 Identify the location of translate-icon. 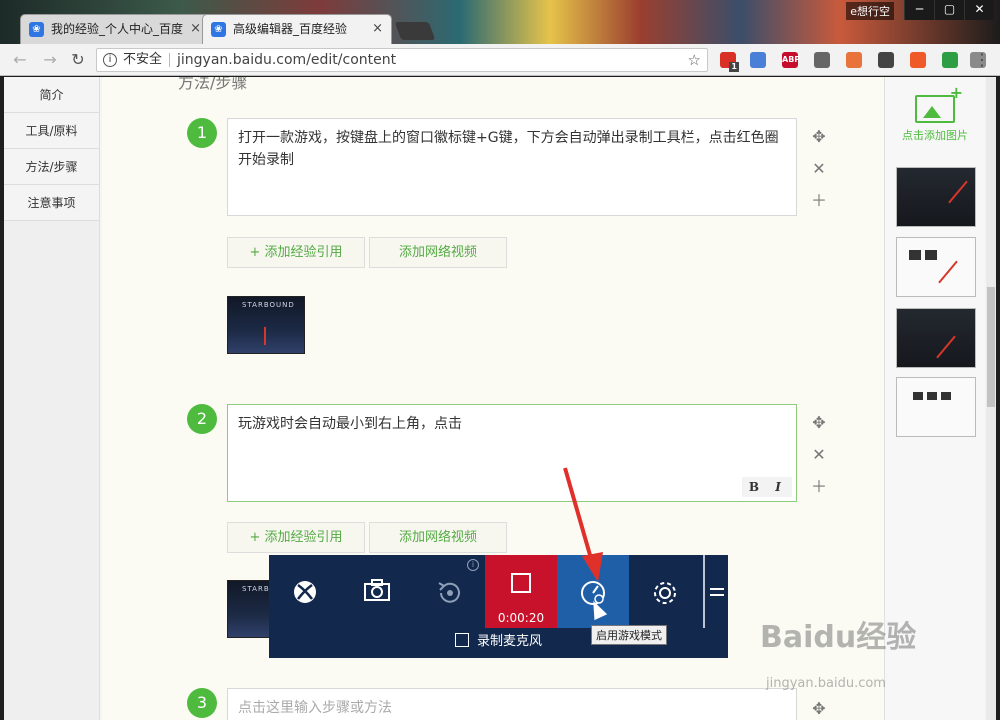
(758, 60).